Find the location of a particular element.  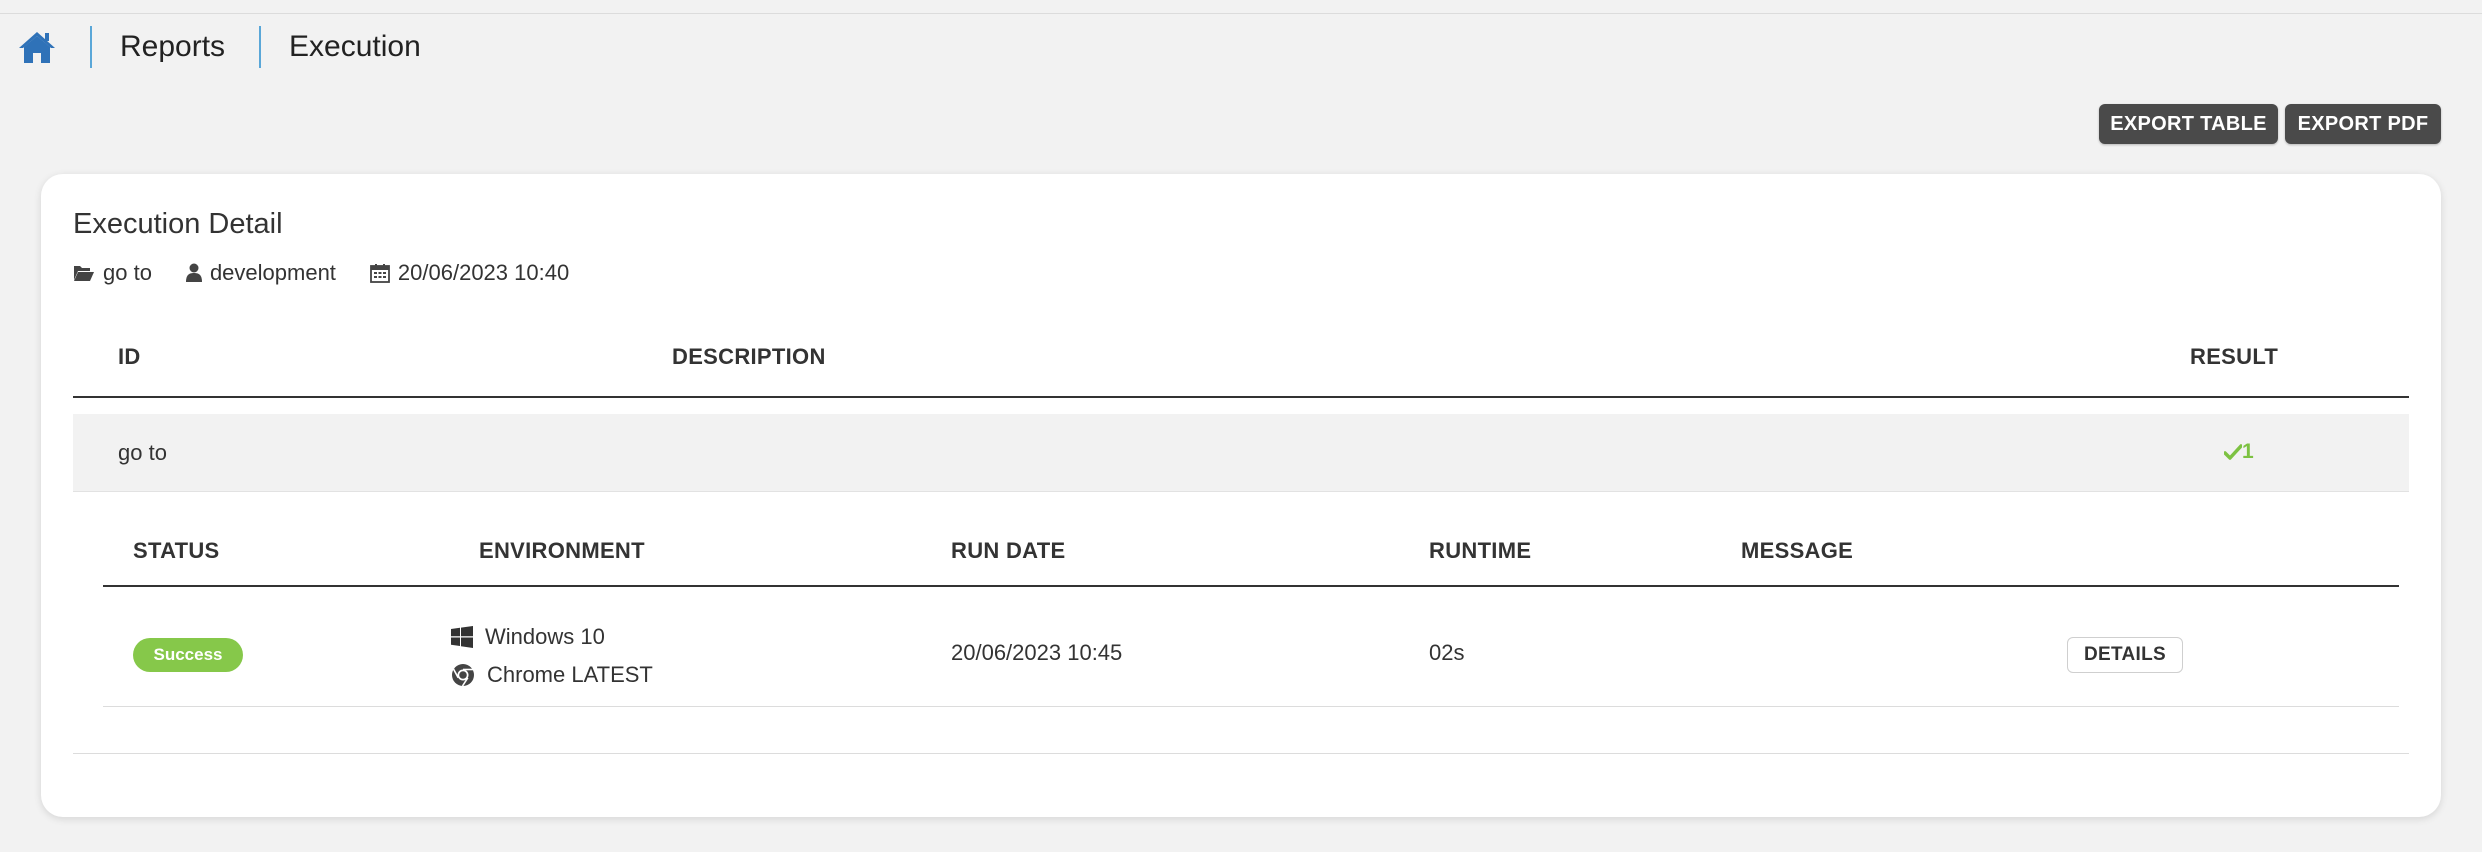

windows-icon is located at coordinates (462, 637).